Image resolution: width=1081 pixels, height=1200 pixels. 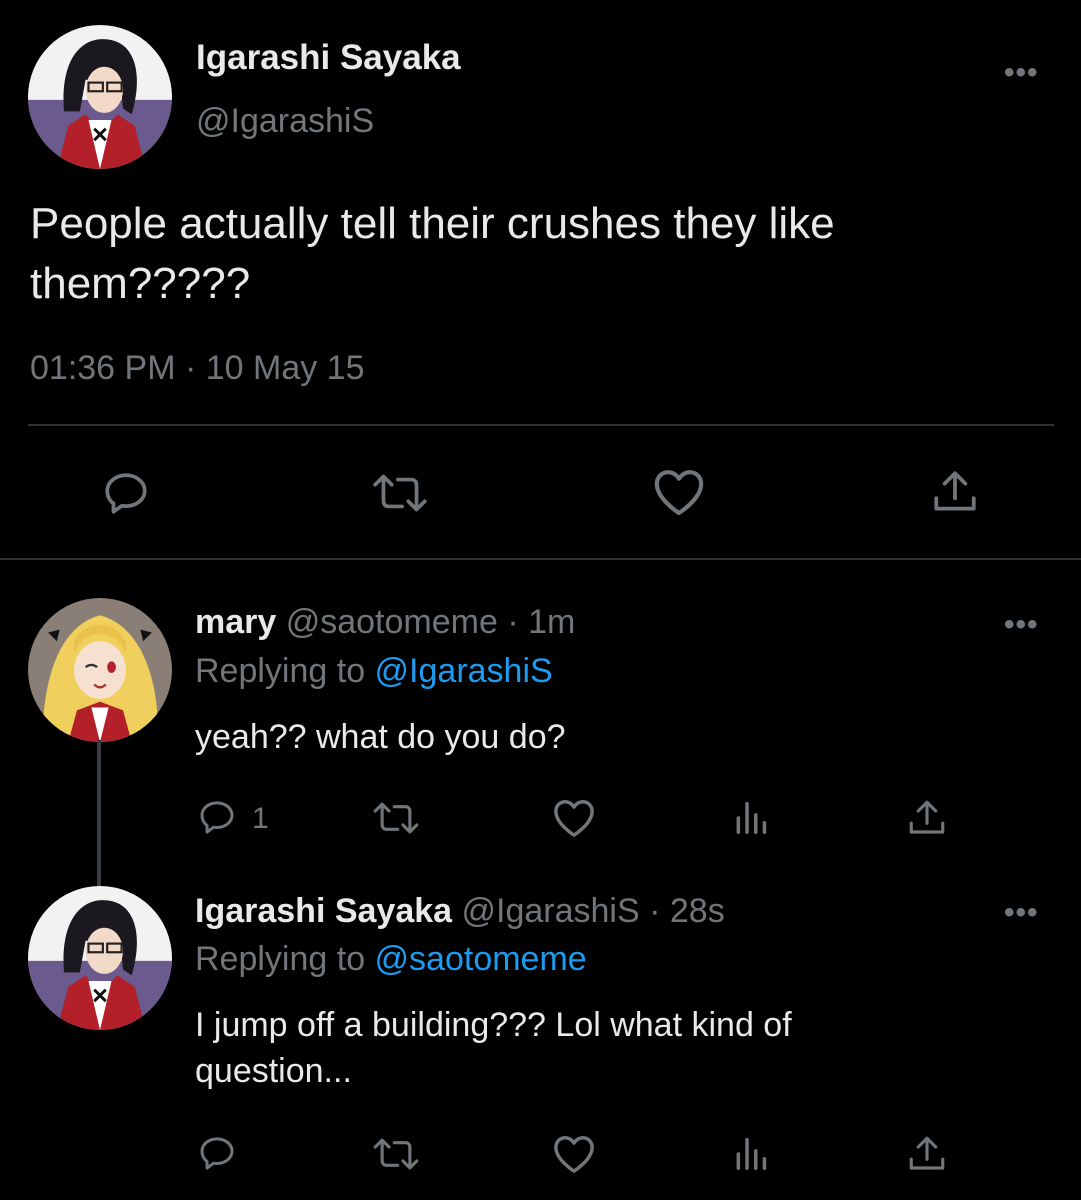 I want to click on reply-header: Igarashi Sayaka @IgarashiS · 28s, so click(x=460, y=911).